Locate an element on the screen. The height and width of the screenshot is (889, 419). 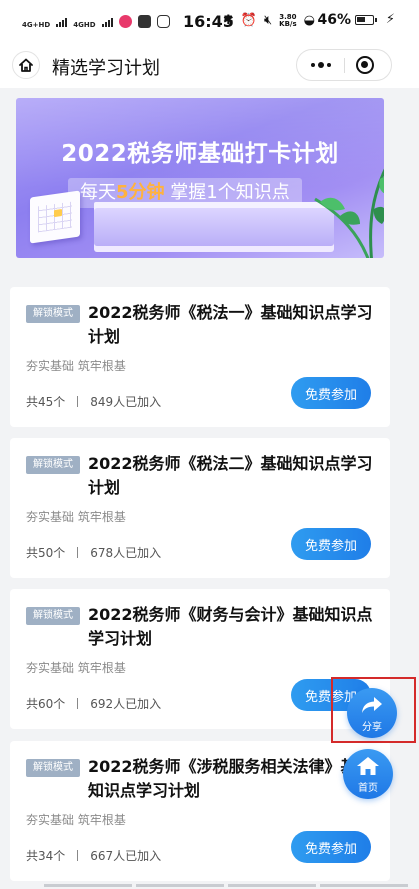
course-meta: 共45个 849人已加入 is located at coordinates (93, 401).